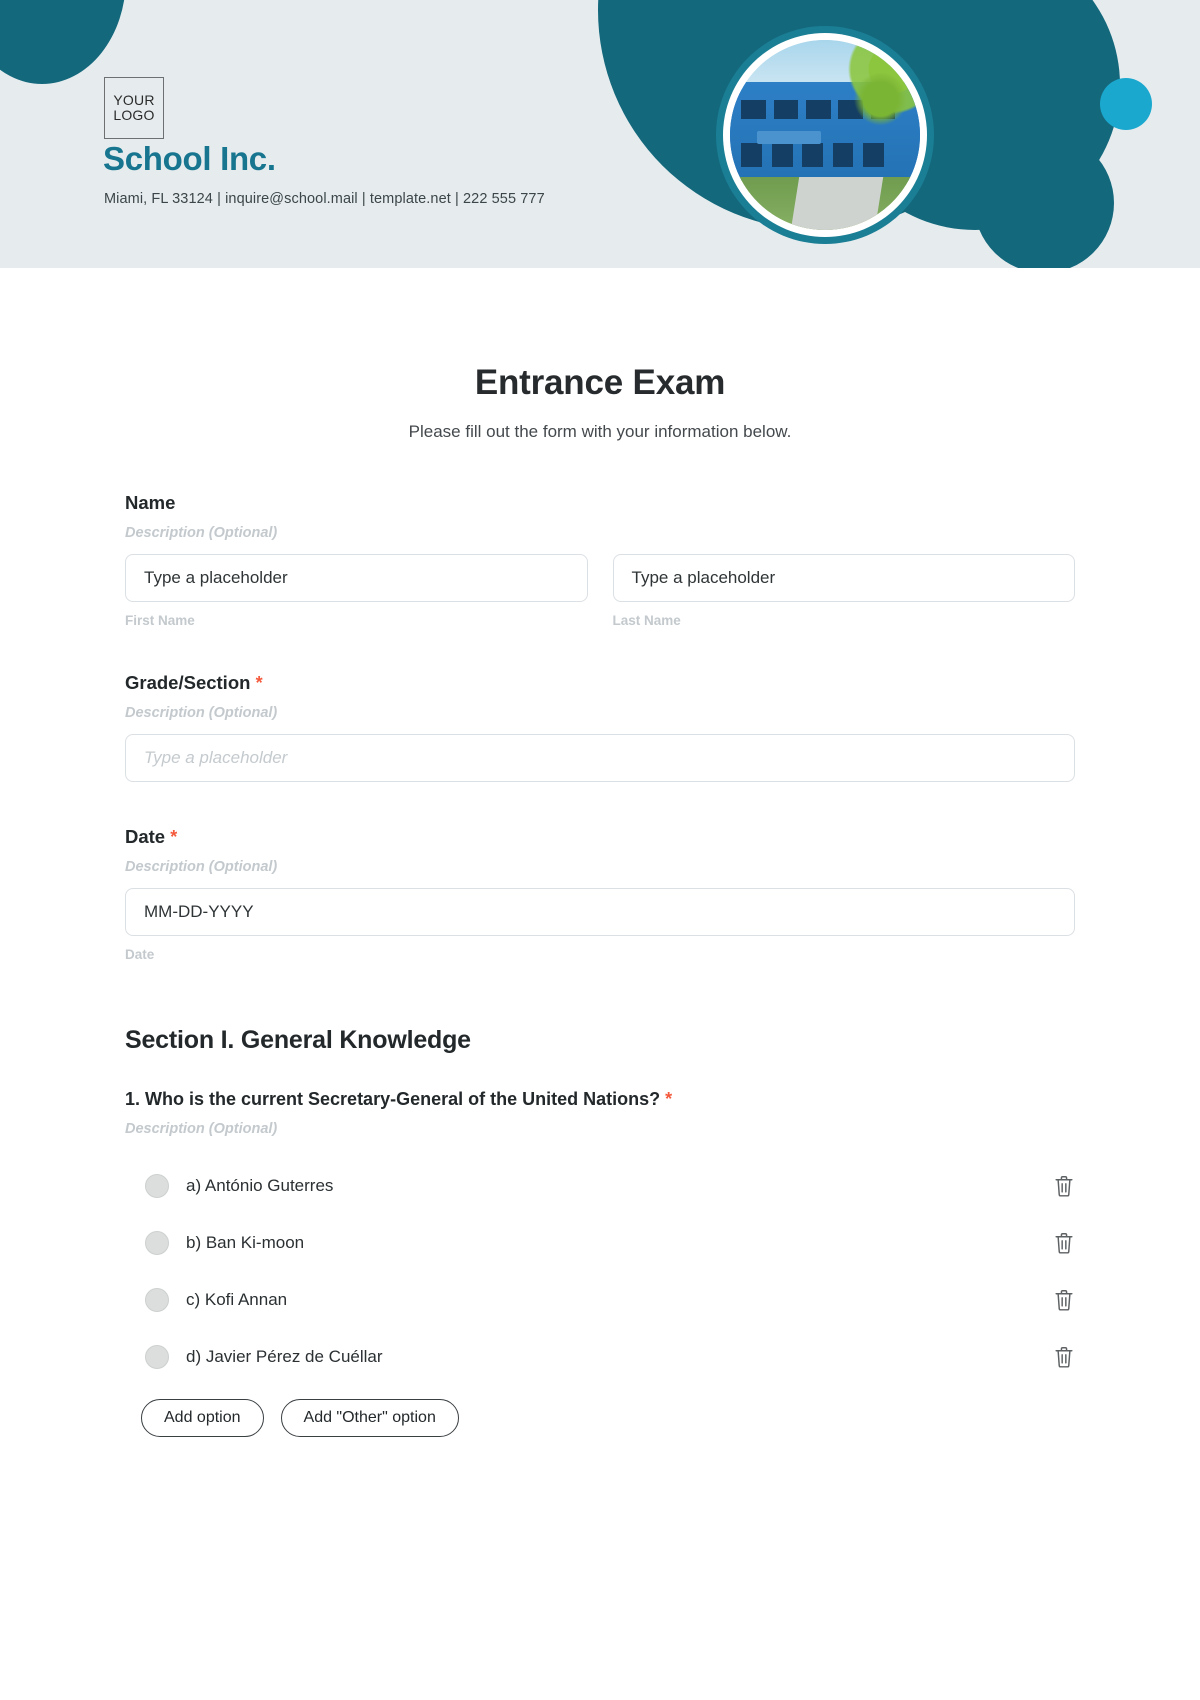  What do you see at coordinates (189, 158) in the screenshot?
I see `brand-name: School Inc.` at bounding box center [189, 158].